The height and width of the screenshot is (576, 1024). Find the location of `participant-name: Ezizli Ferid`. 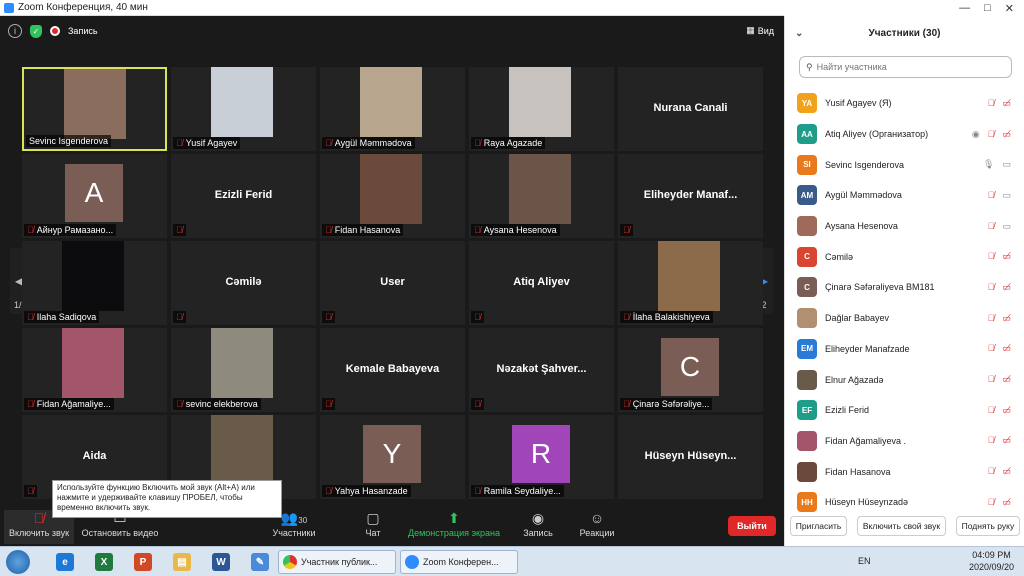

participant-name: Ezizli Ferid is located at coordinates (847, 410).